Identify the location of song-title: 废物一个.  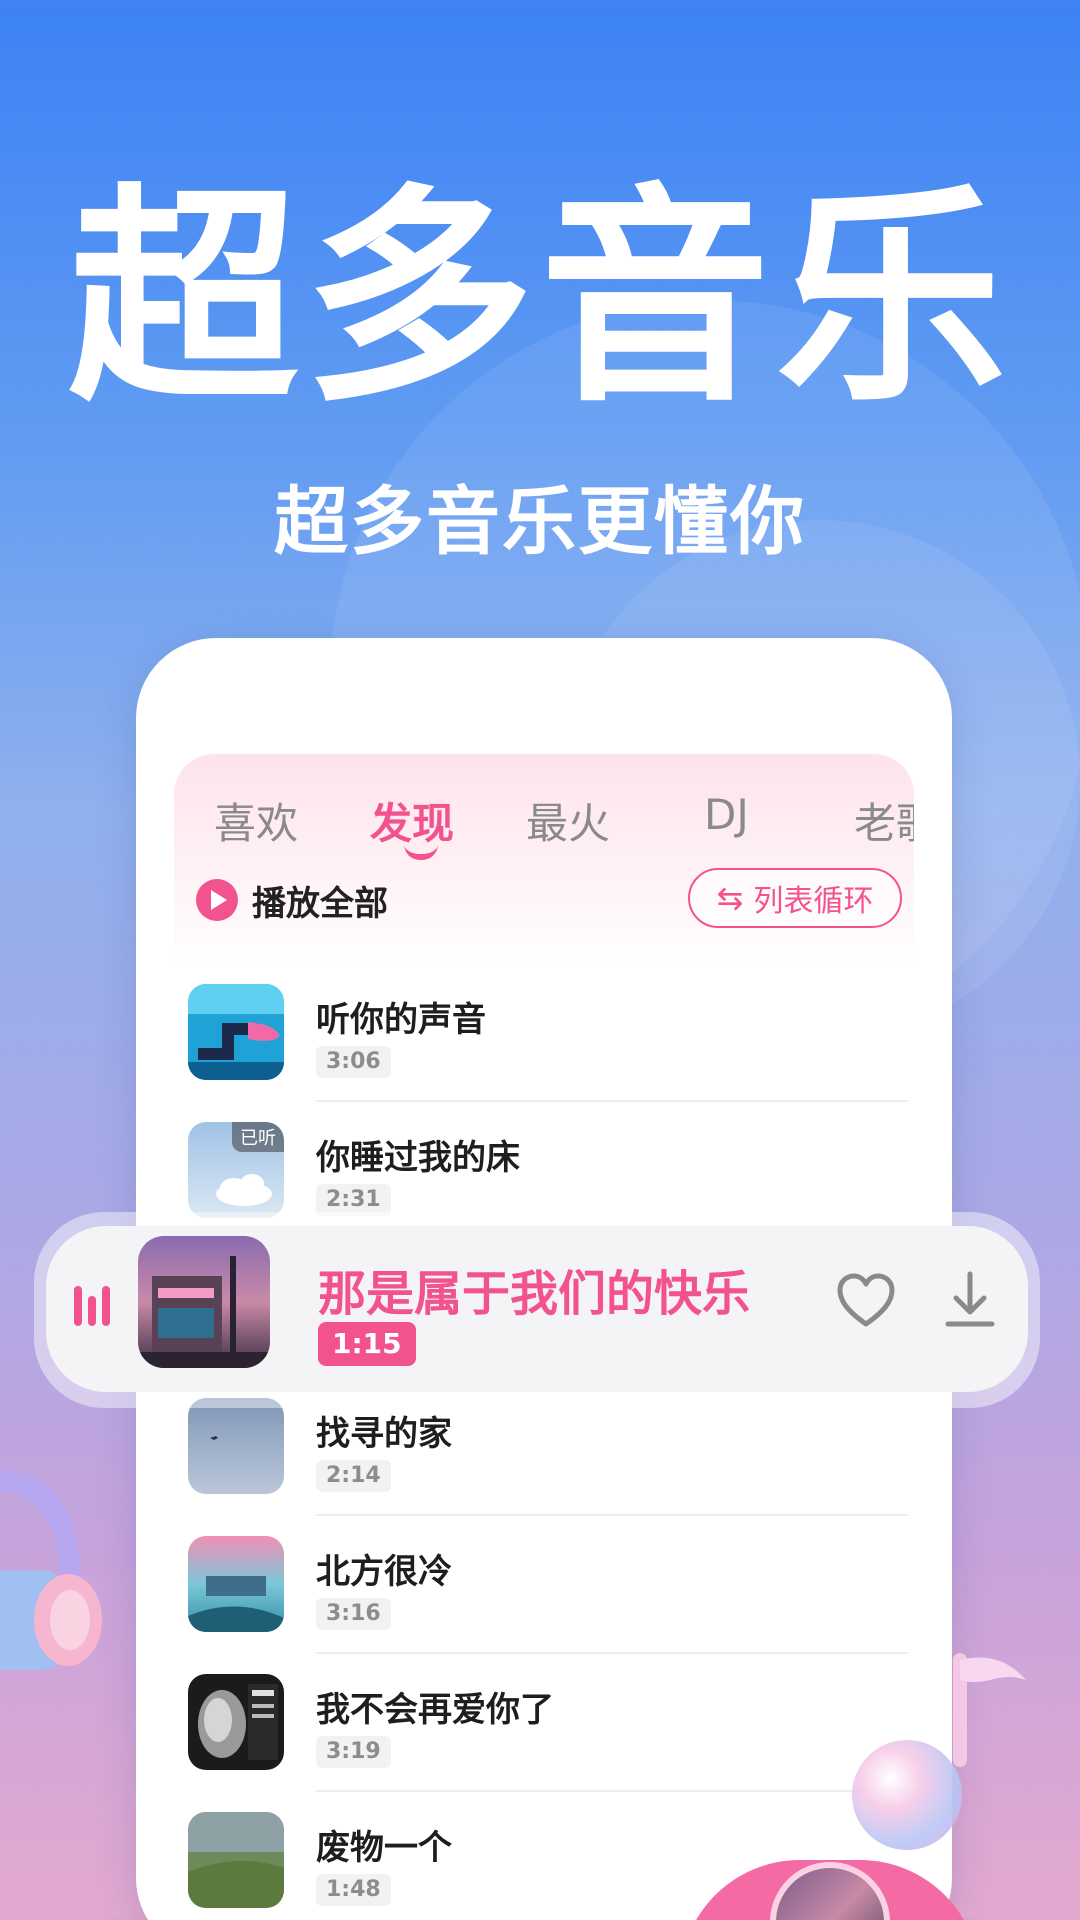
(384, 1848).